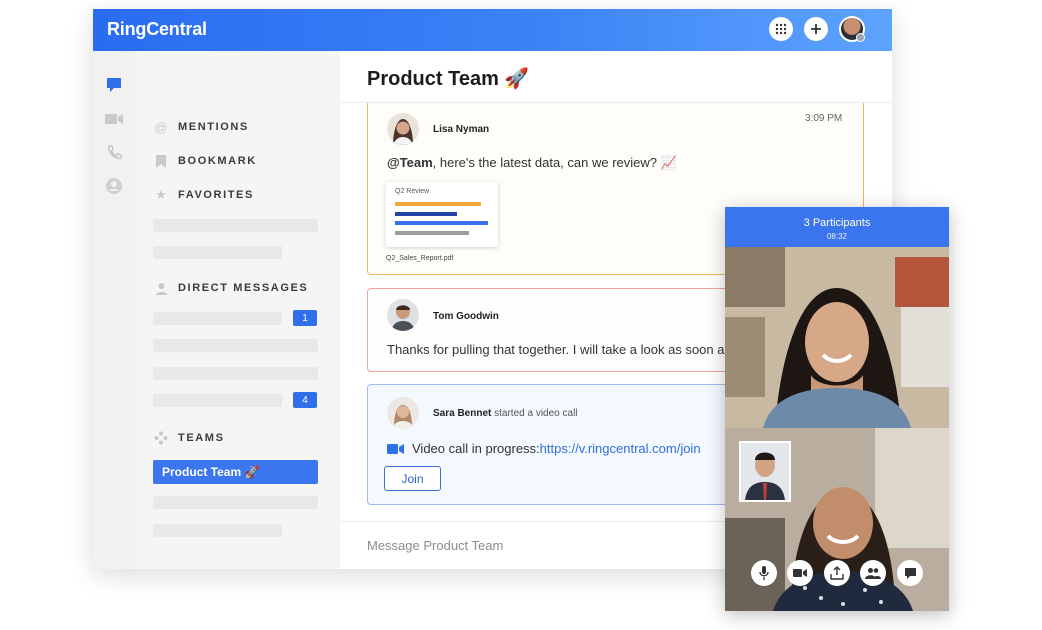 The height and width of the screenshot is (630, 1042). I want to click on nav-rail, so click(114, 310).